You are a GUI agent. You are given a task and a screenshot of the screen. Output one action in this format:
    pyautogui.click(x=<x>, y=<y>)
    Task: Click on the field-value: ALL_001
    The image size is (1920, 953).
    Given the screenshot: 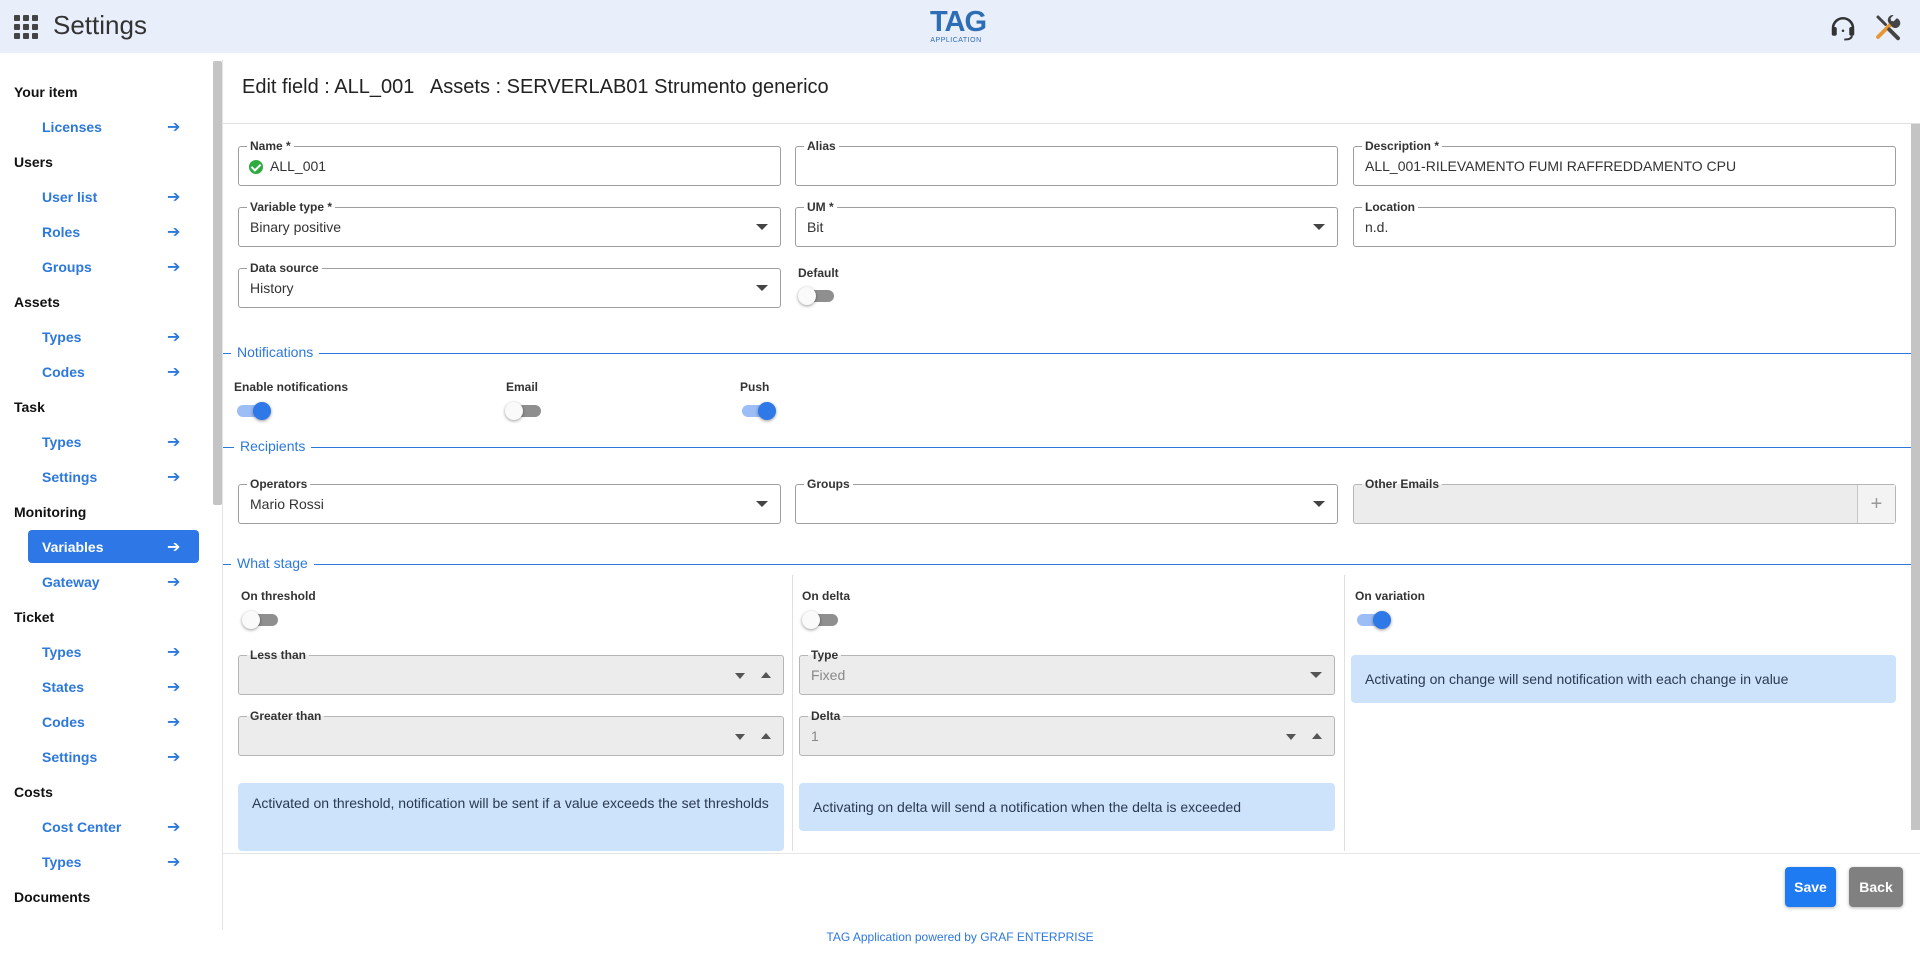 What is the action you would take?
    pyautogui.click(x=298, y=166)
    